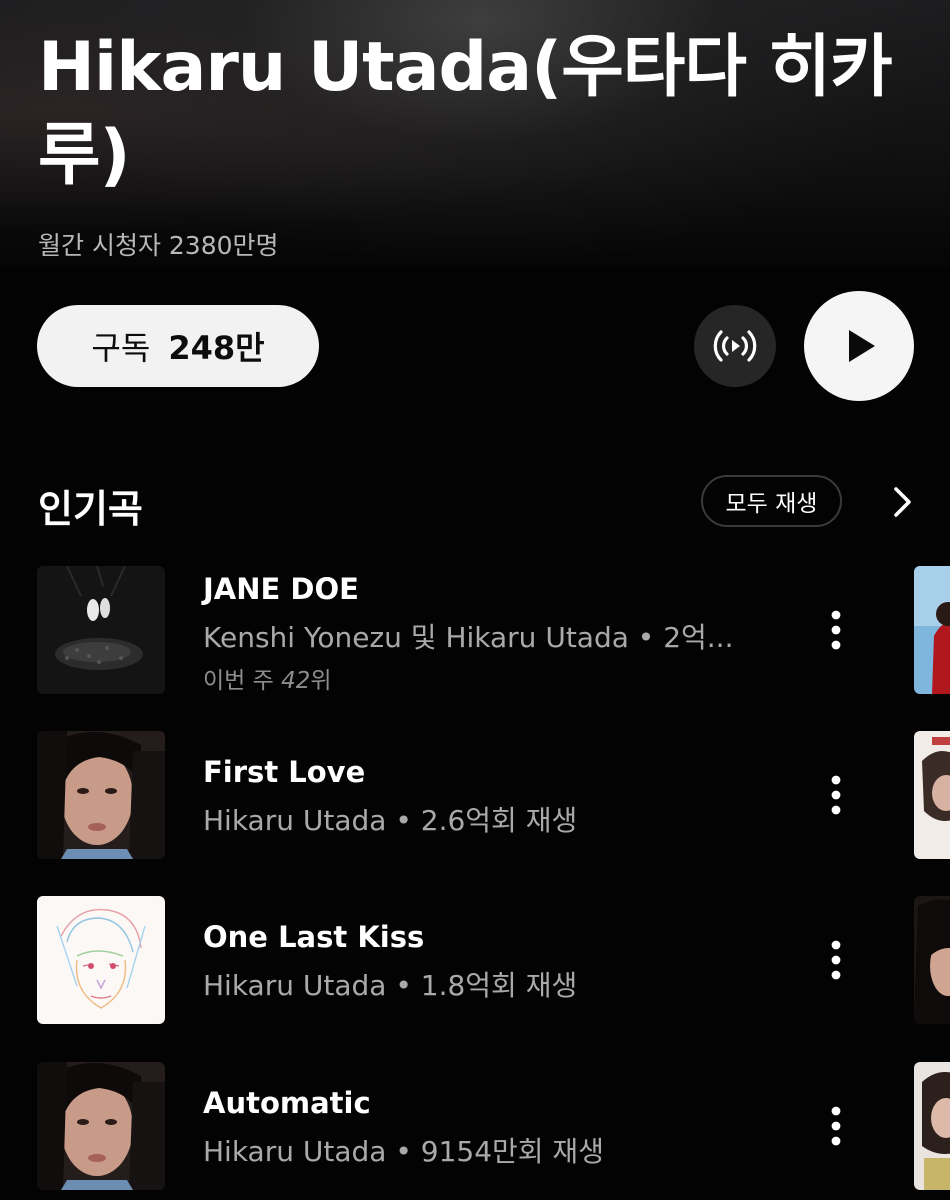 This screenshot has width=950, height=1200. I want to click on track-row: First Love Hikaru Utada • 2.6억회 재생, so click(475, 796).